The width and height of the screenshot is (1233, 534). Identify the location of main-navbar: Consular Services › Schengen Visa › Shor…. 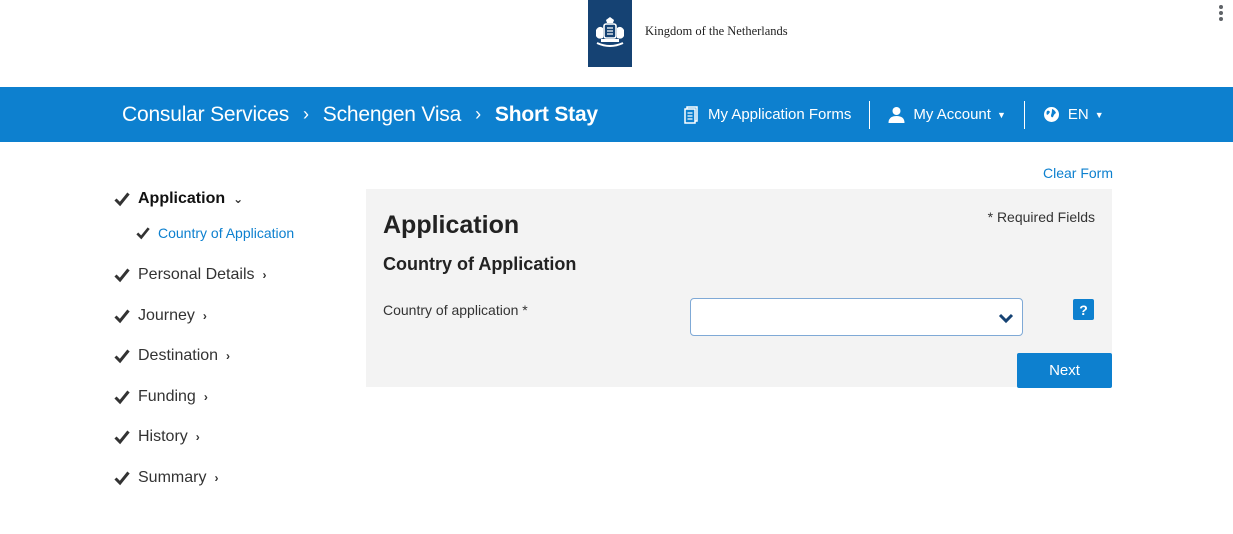
(616, 114).